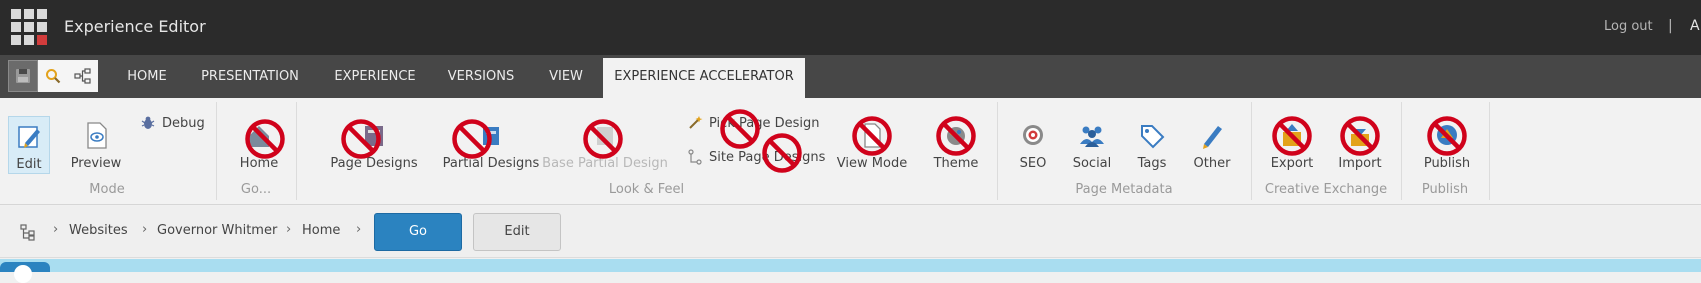  Describe the element at coordinates (605, 135) in the screenshot. I see `base-partial-design-icon` at that location.